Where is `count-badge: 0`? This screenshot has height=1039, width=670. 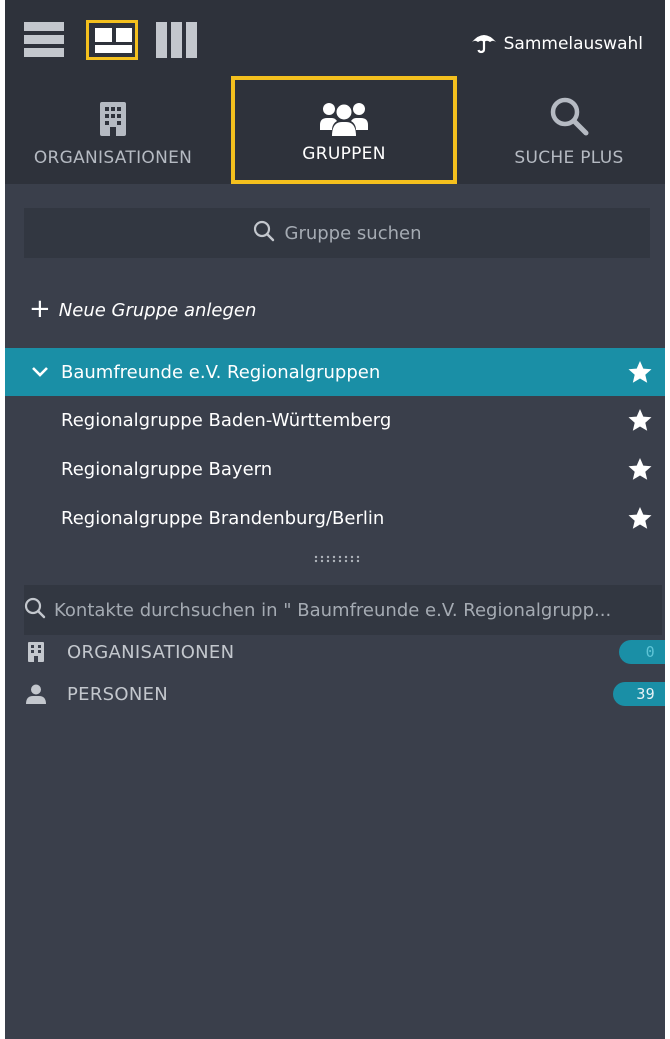 count-badge: 0 is located at coordinates (642, 652).